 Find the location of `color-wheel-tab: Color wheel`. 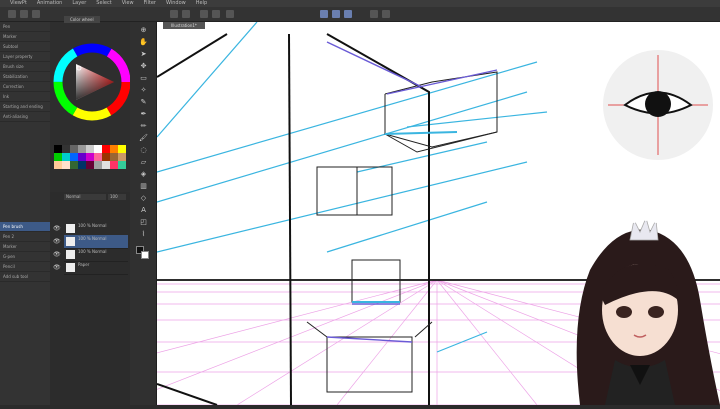

color-wheel-tab: Color wheel is located at coordinates (82, 19).